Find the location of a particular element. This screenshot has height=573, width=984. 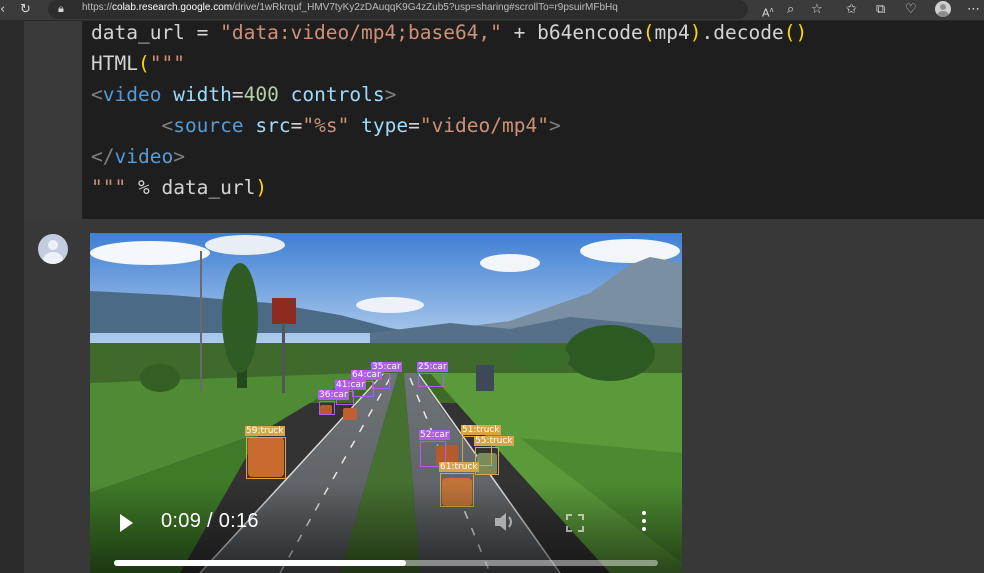

code-token: "video/mp4" is located at coordinates (484, 125).